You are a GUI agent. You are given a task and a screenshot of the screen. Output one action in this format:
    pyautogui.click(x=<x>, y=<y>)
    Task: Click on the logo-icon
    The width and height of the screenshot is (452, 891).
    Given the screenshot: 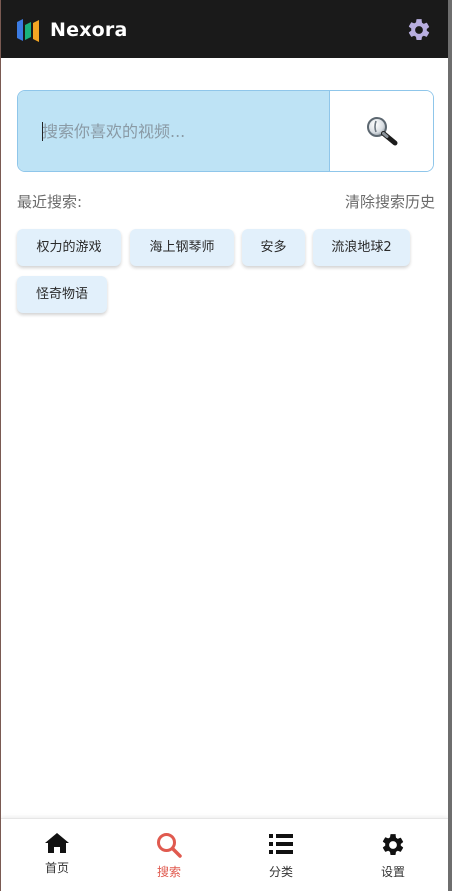 What is the action you would take?
    pyautogui.click(x=28, y=30)
    